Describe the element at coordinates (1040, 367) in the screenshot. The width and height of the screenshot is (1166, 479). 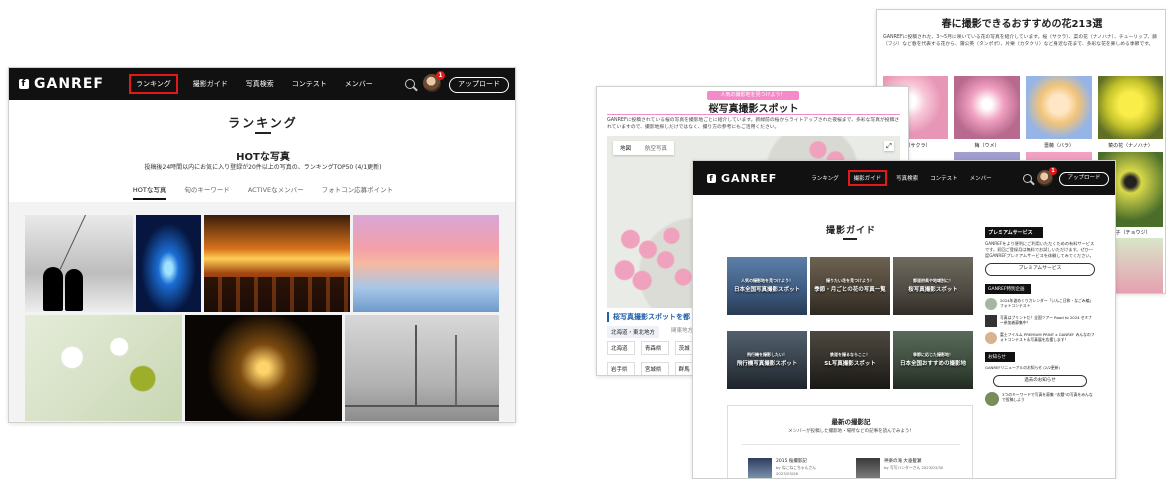
I see `notice-text: GANREFリニューアルのお知らせ (2/2更新)` at that location.